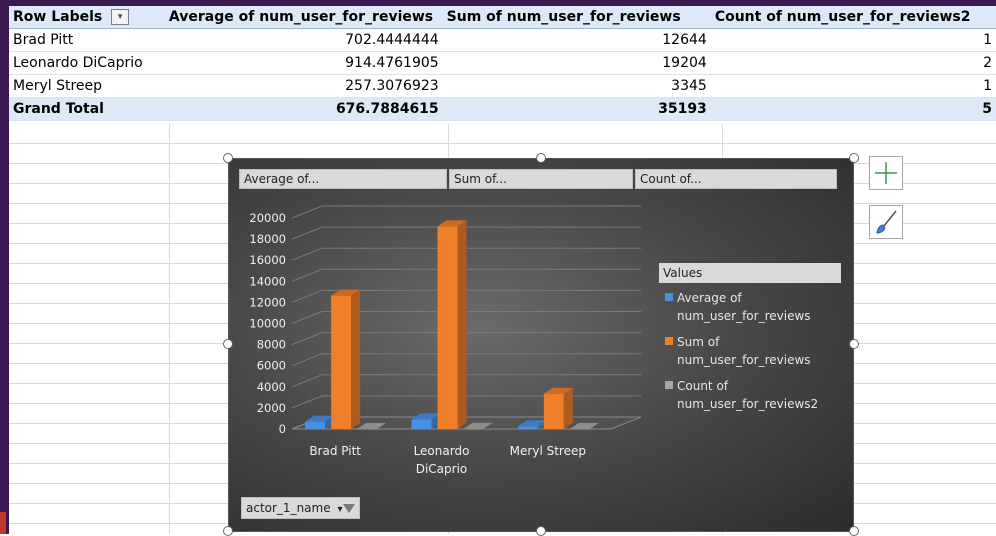 The height and width of the screenshot is (536, 996). I want to click on total-count: 5, so click(853, 109).